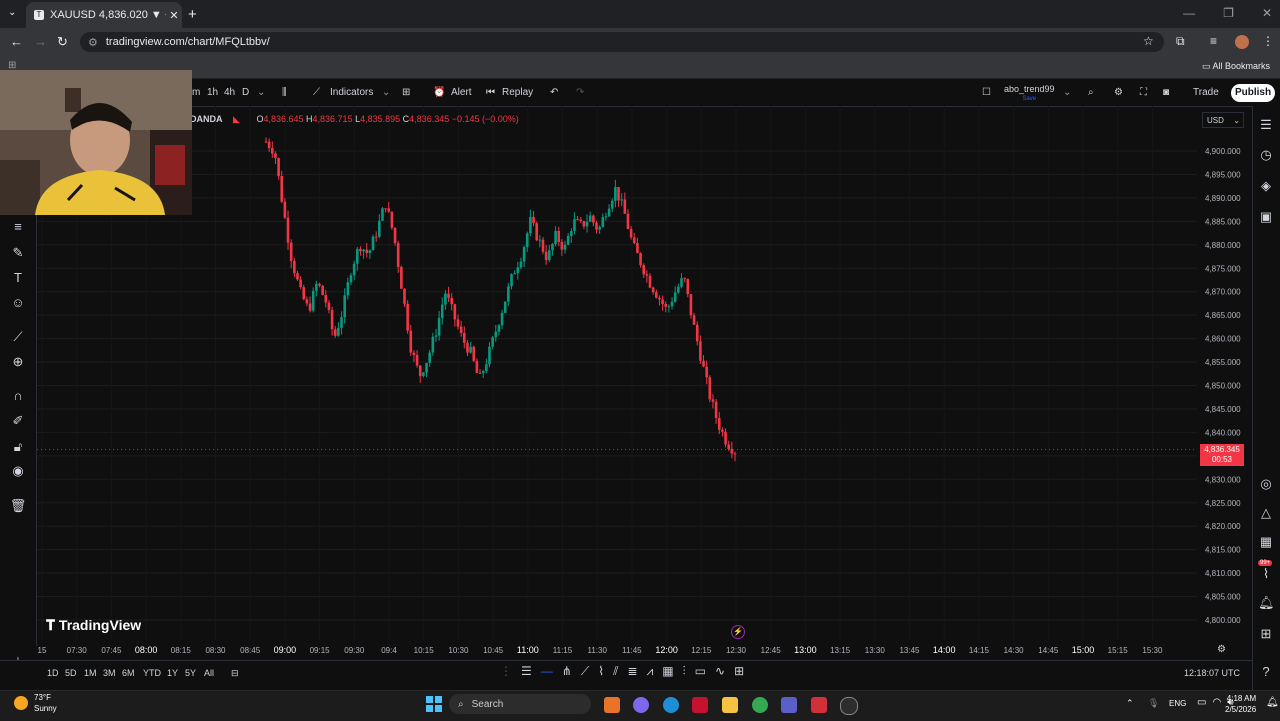 This screenshot has height=721, width=1280. I want to click on layout-name: abo_trend99 Save, so click(1029, 94).